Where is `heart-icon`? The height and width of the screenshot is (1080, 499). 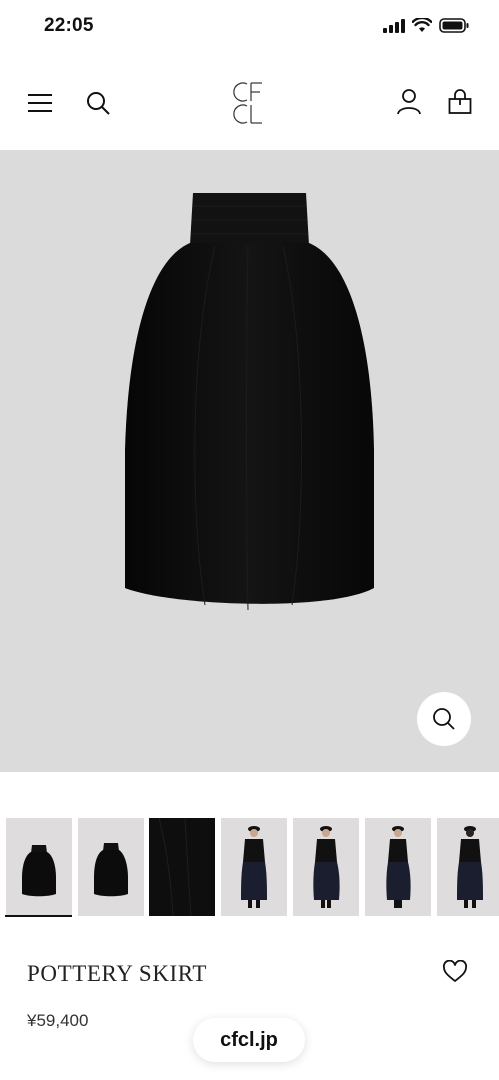 heart-icon is located at coordinates (455, 970).